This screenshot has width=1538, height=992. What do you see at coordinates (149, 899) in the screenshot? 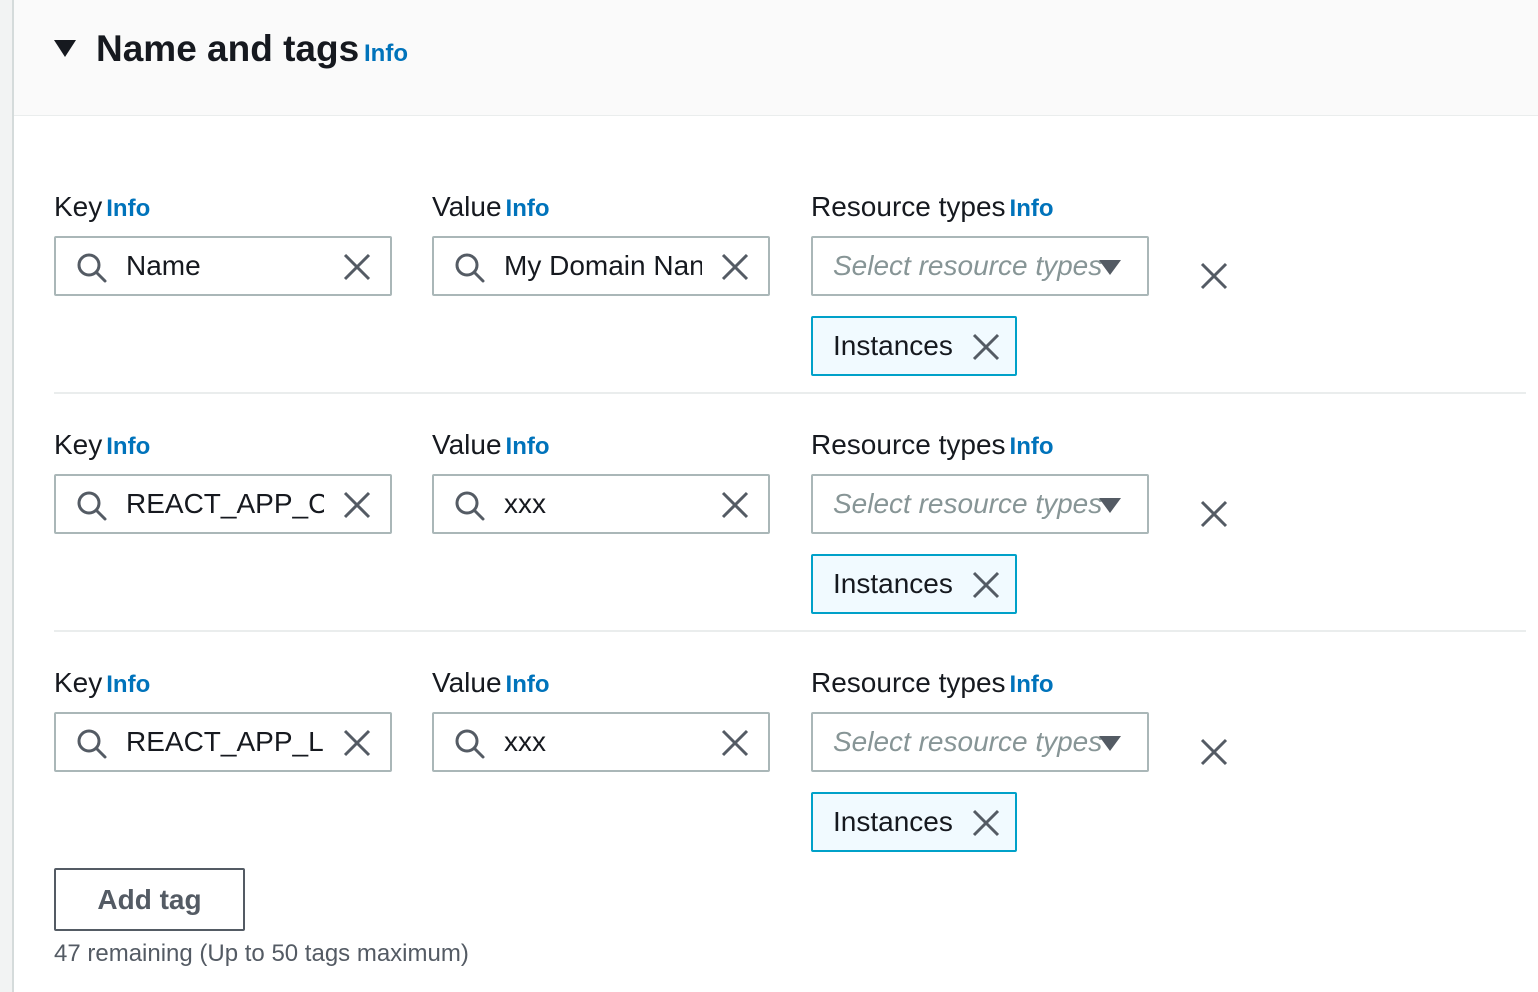
I see `add-tag-button: Add tag` at bounding box center [149, 899].